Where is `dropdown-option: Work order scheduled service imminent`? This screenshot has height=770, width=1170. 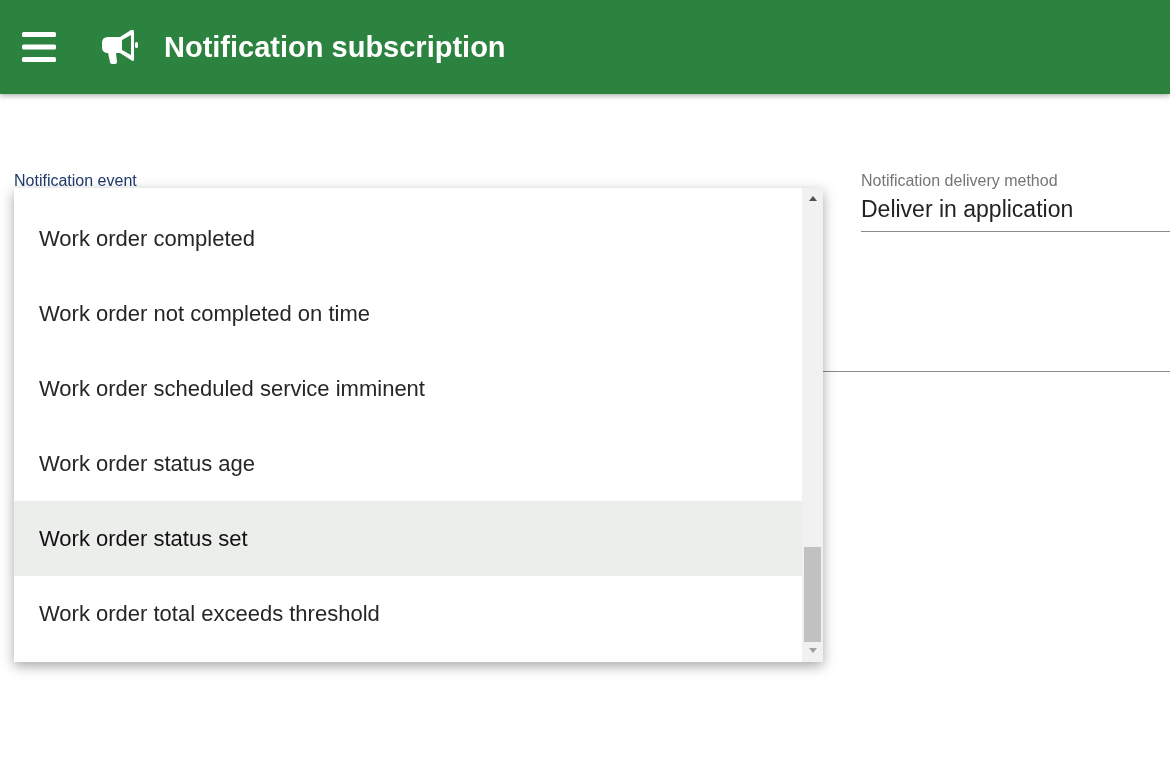
dropdown-option: Work order scheduled service imminent is located at coordinates (408, 388).